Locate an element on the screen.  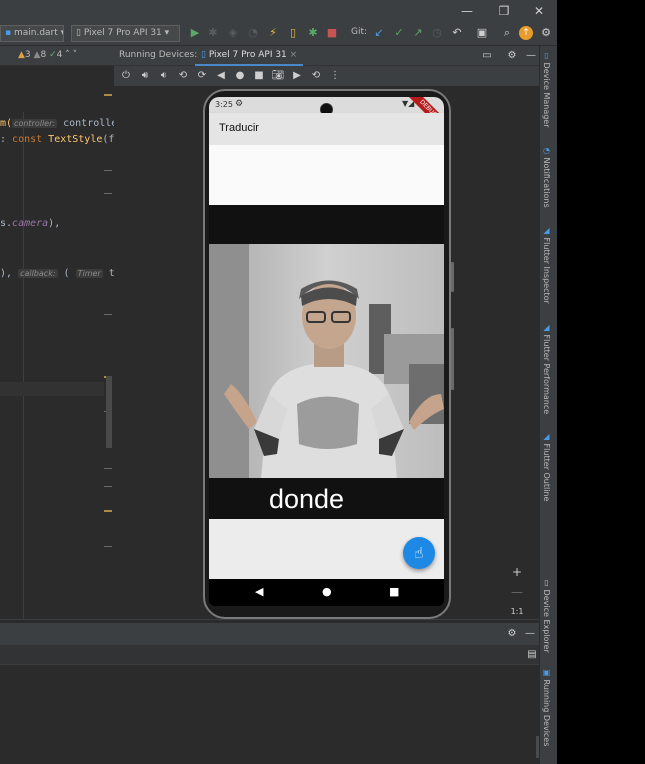
tool-tab-device-manager: ▯ Device Manager is located at coordinates (546, 89).